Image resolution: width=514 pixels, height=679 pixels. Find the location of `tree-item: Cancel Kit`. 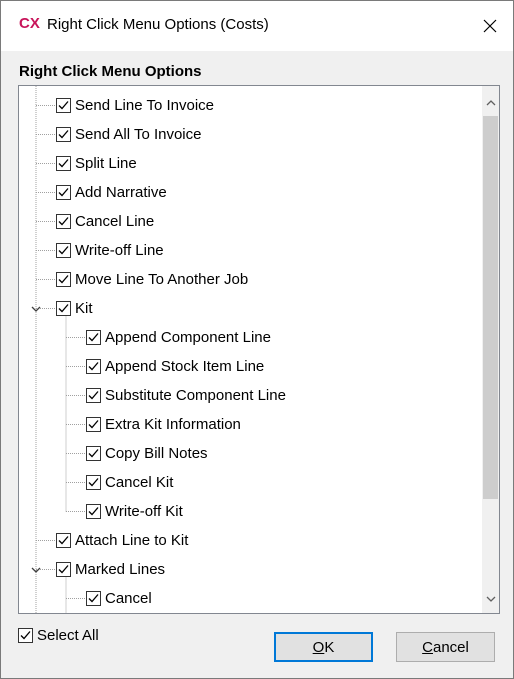

tree-item: Cancel Kit is located at coordinates (129, 482).